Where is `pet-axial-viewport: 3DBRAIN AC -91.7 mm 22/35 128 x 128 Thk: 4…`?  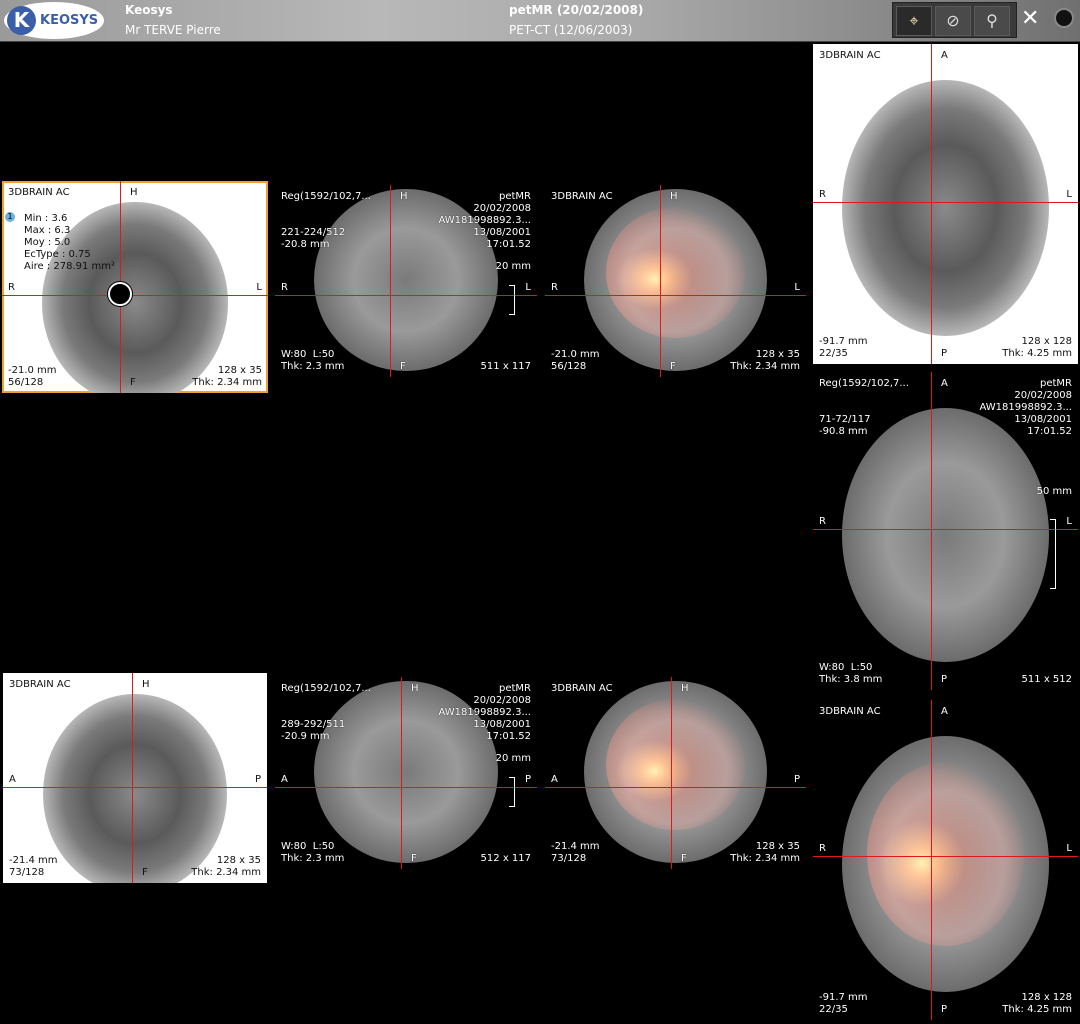 pet-axial-viewport: 3DBRAIN AC -91.7 mm 22/35 128 x 128 Thk: 4… is located at coordinates (945, 204).